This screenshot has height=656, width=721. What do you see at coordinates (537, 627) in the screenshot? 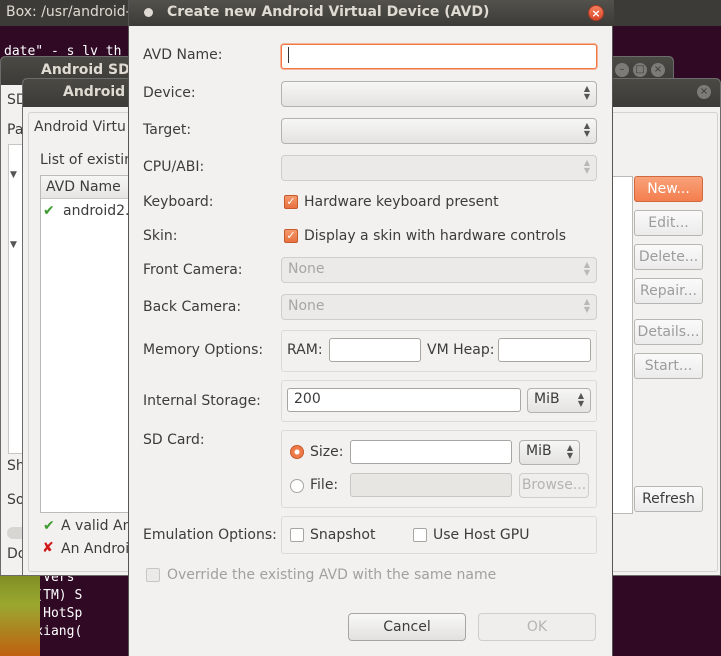
I see `ok-button: OK` at bounding box center [537, 627].